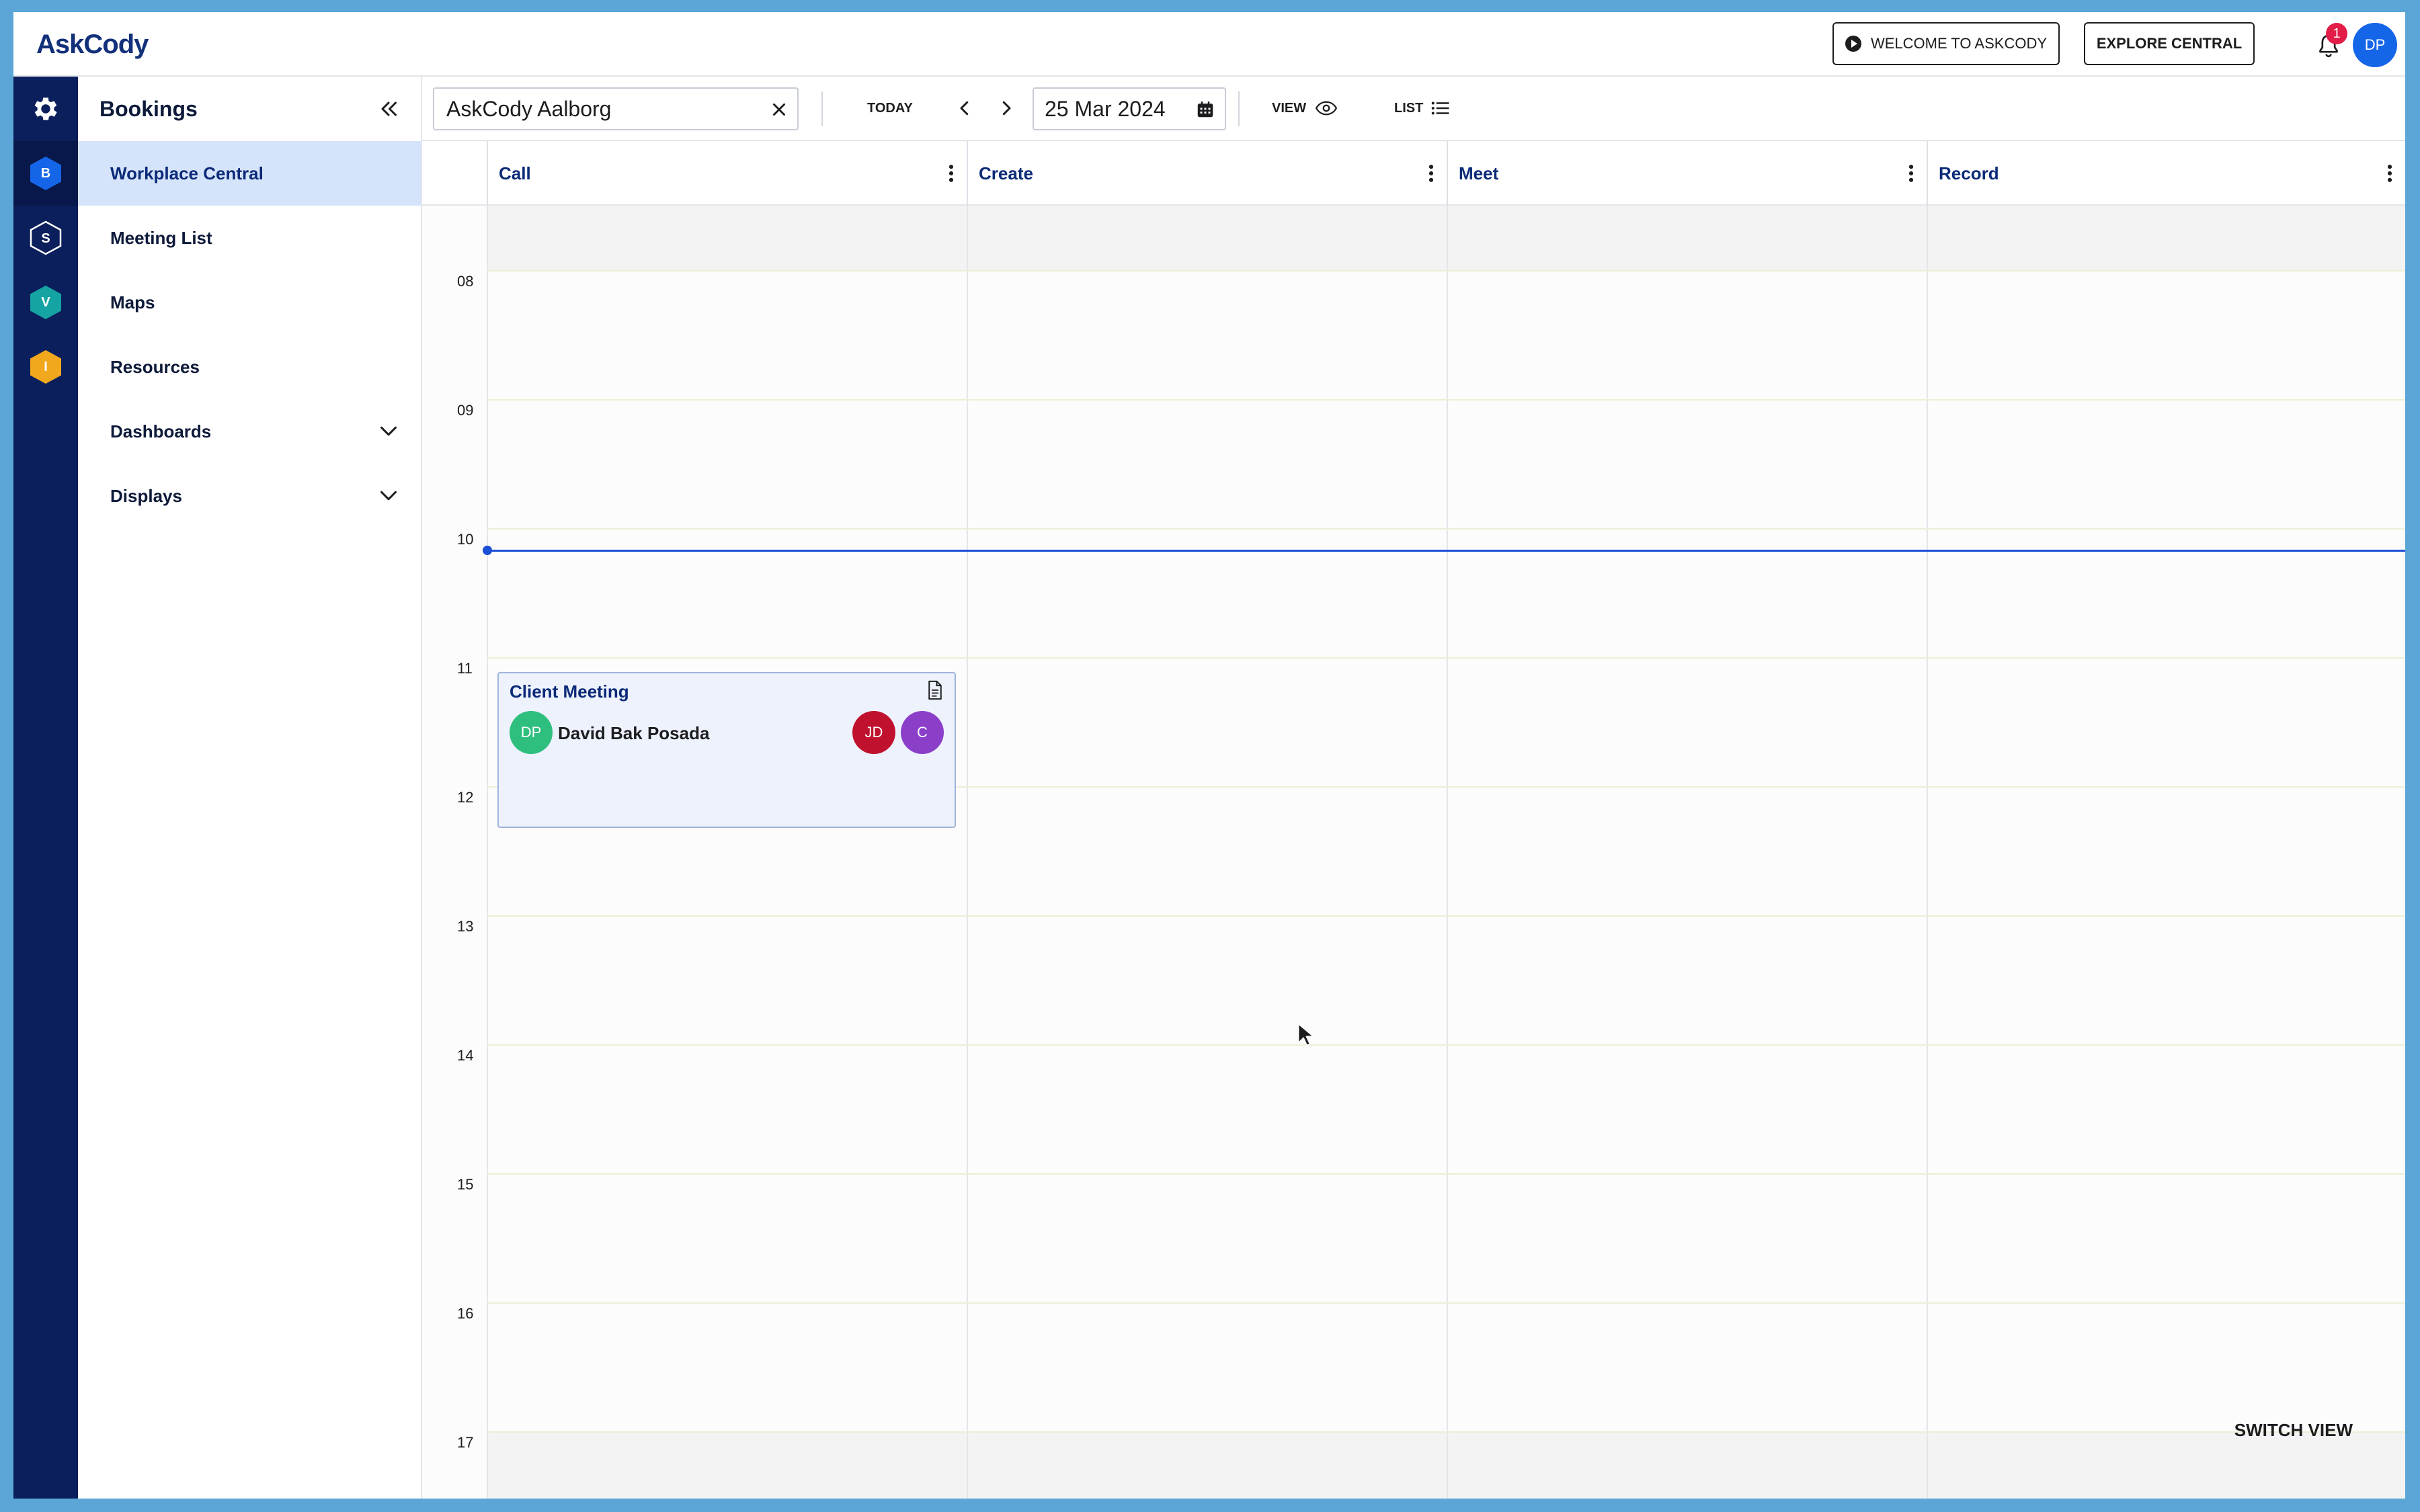 Image resolution: width=2420 pixels, height=1512 pixels. Describe the element at coordinates (465, 281) in the screenshot. I see `hour-label: 08` at that location.